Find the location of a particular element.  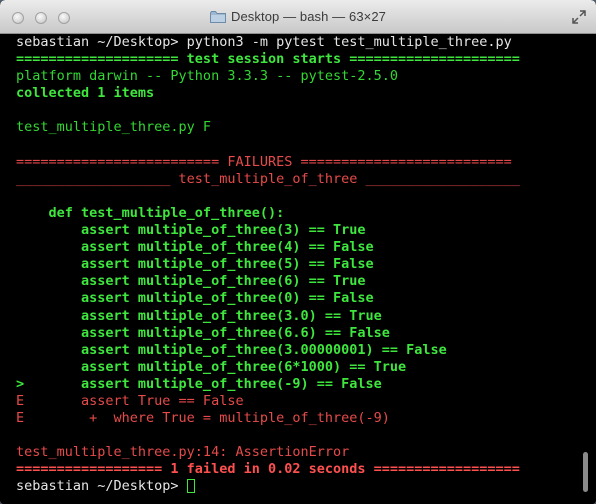

terminal-line: assert multiple_of_three(6*1000) == True is located at coordinates (268, 367).